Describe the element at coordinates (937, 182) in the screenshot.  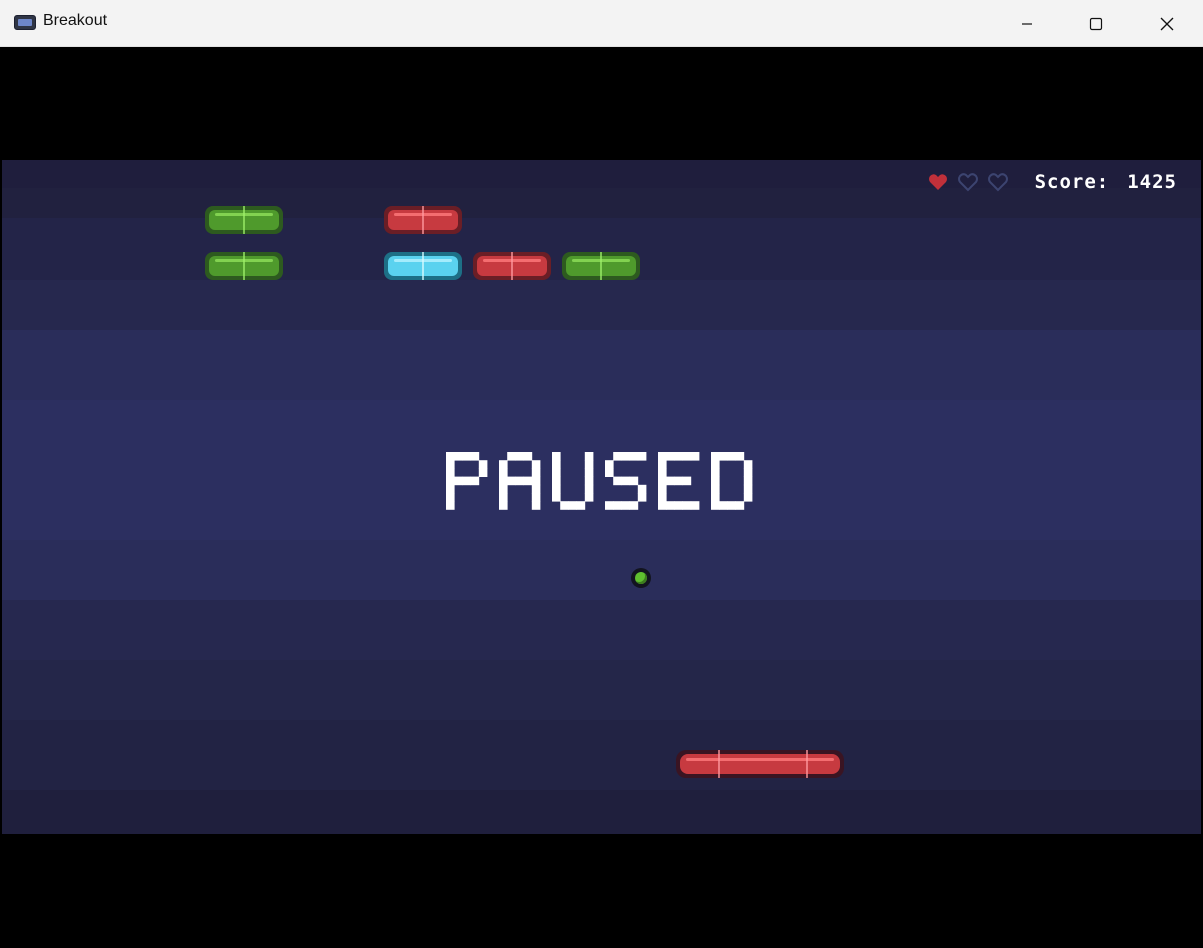
I see `heart-full-icon` at that location.